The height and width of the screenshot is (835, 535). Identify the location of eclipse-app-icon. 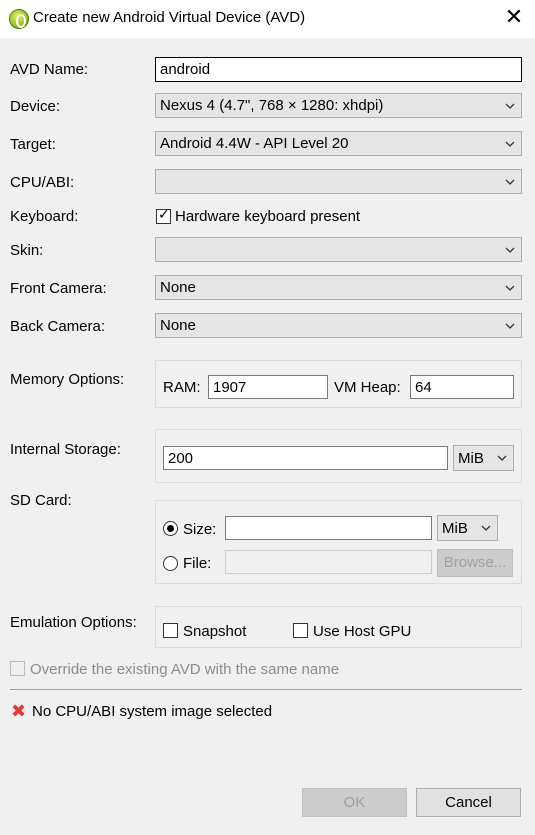
(19, 19).